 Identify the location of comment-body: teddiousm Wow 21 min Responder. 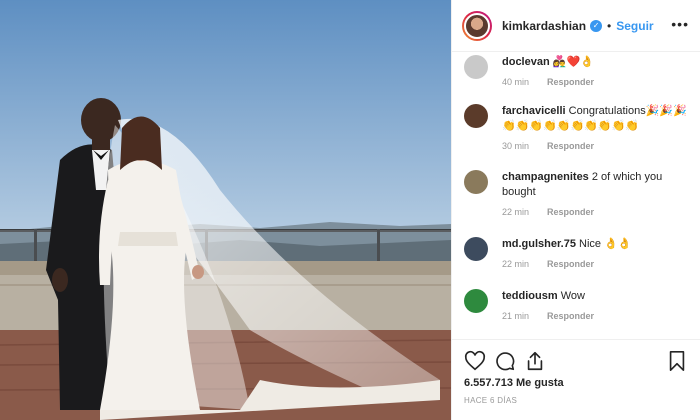
(548, 306).